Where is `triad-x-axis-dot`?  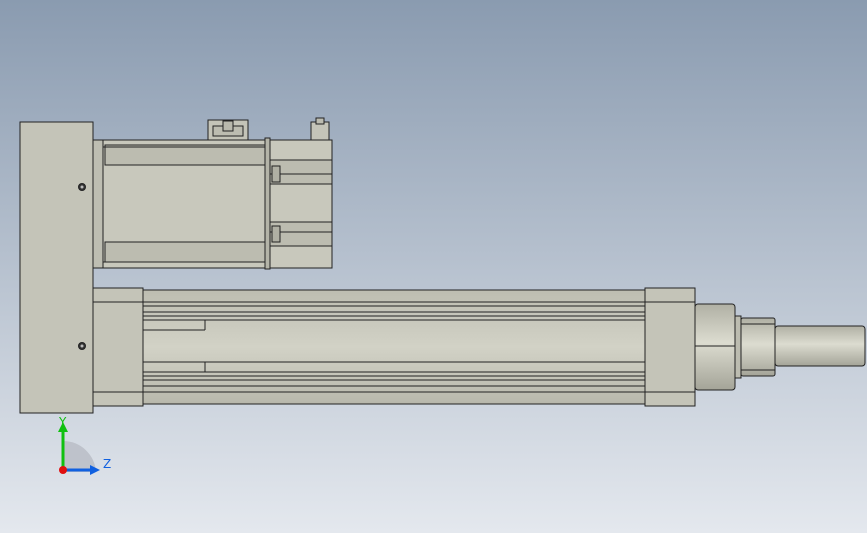 triad-x-axis-dot is located at coordinates (63, 470).